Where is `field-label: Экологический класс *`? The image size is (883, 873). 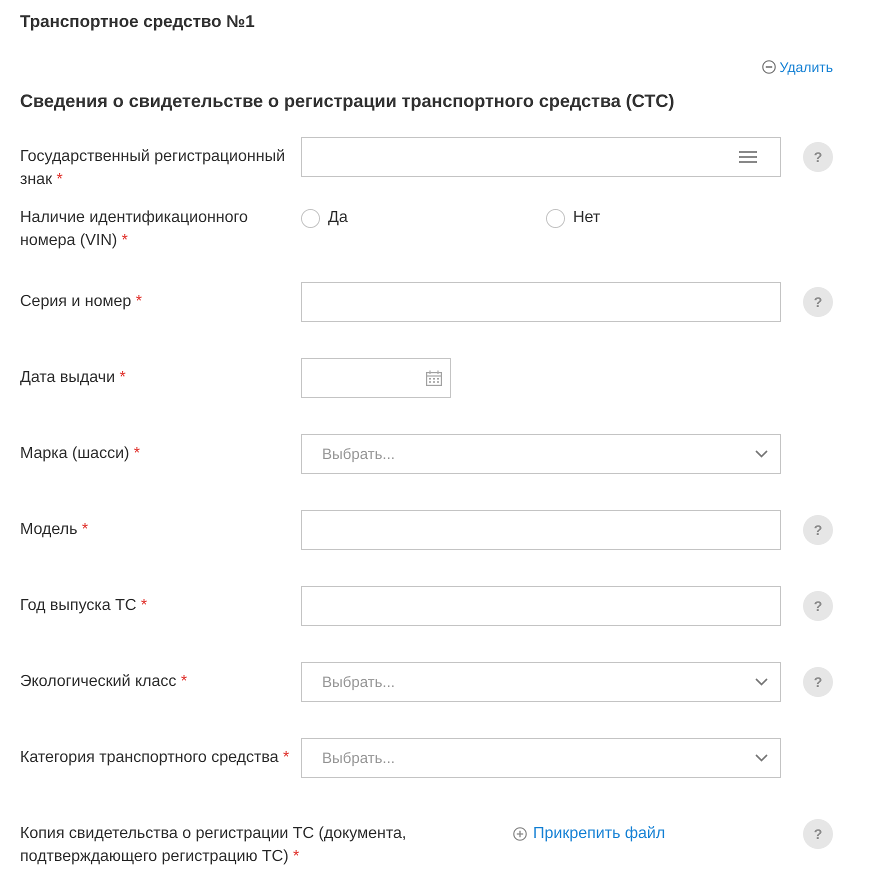
field-label: Экологический класс * is located at coordinates (104, 682).